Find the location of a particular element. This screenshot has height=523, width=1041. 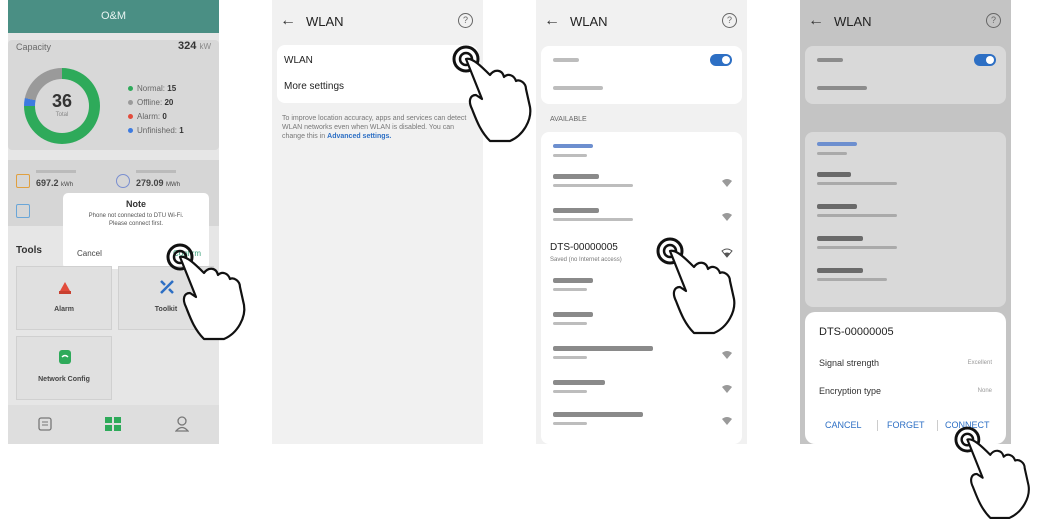

wlan-settings-card: WLAN More settings is located at coordinates (377, 74).